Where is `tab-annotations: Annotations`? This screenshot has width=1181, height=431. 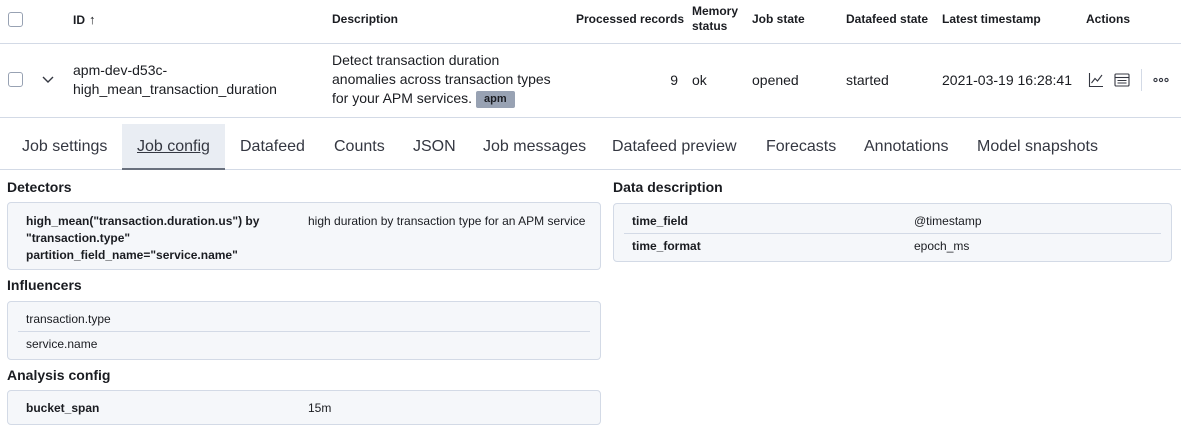
tab-annotations: Annotations is located at coordinates (906, 147).